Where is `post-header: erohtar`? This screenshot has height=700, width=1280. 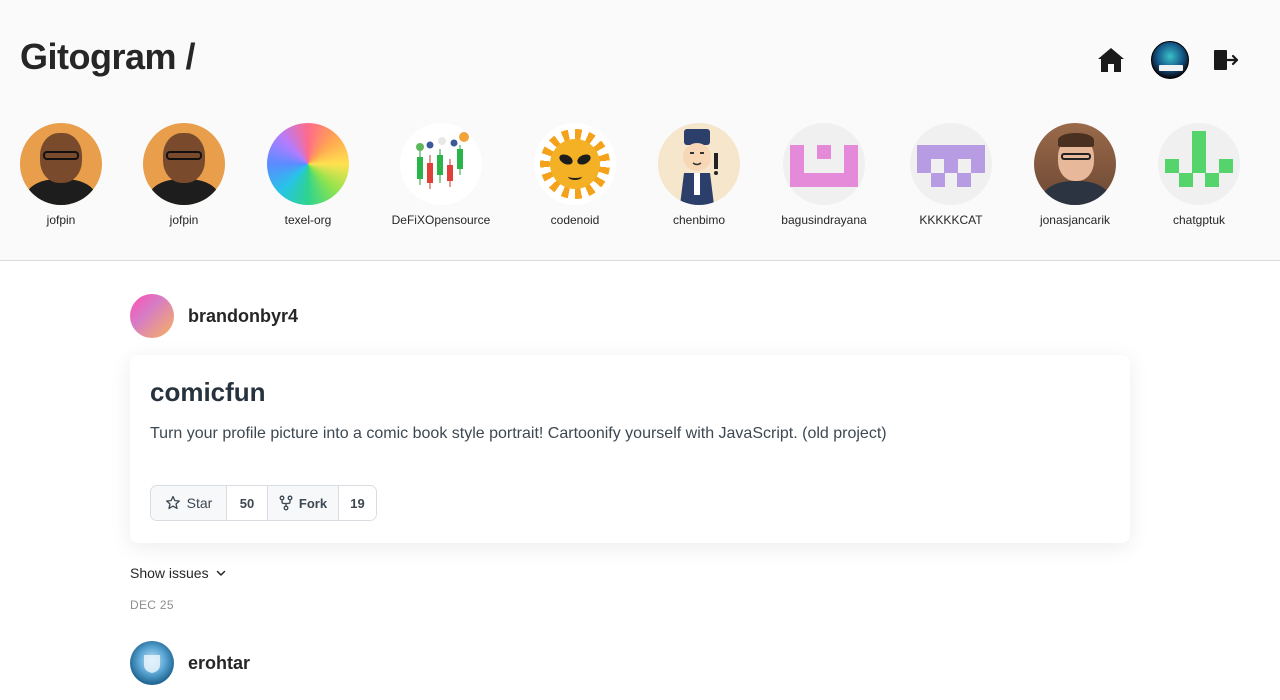
post-header: erohtar is located at coordinates (630, 663).